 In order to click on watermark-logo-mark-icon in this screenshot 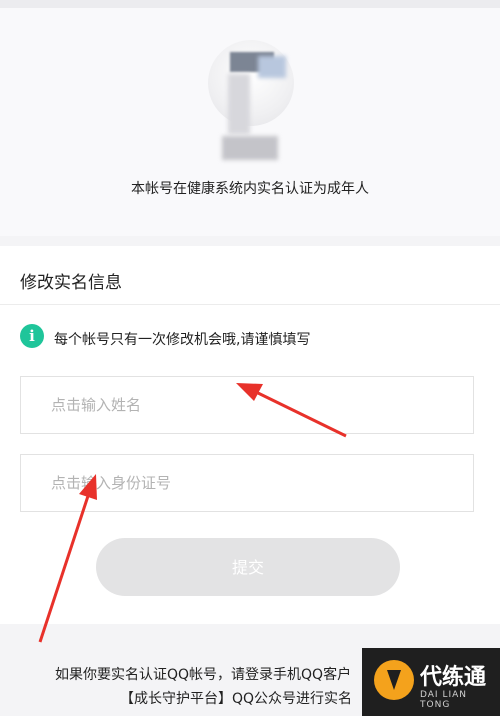, I will do `click(394, 680)`.